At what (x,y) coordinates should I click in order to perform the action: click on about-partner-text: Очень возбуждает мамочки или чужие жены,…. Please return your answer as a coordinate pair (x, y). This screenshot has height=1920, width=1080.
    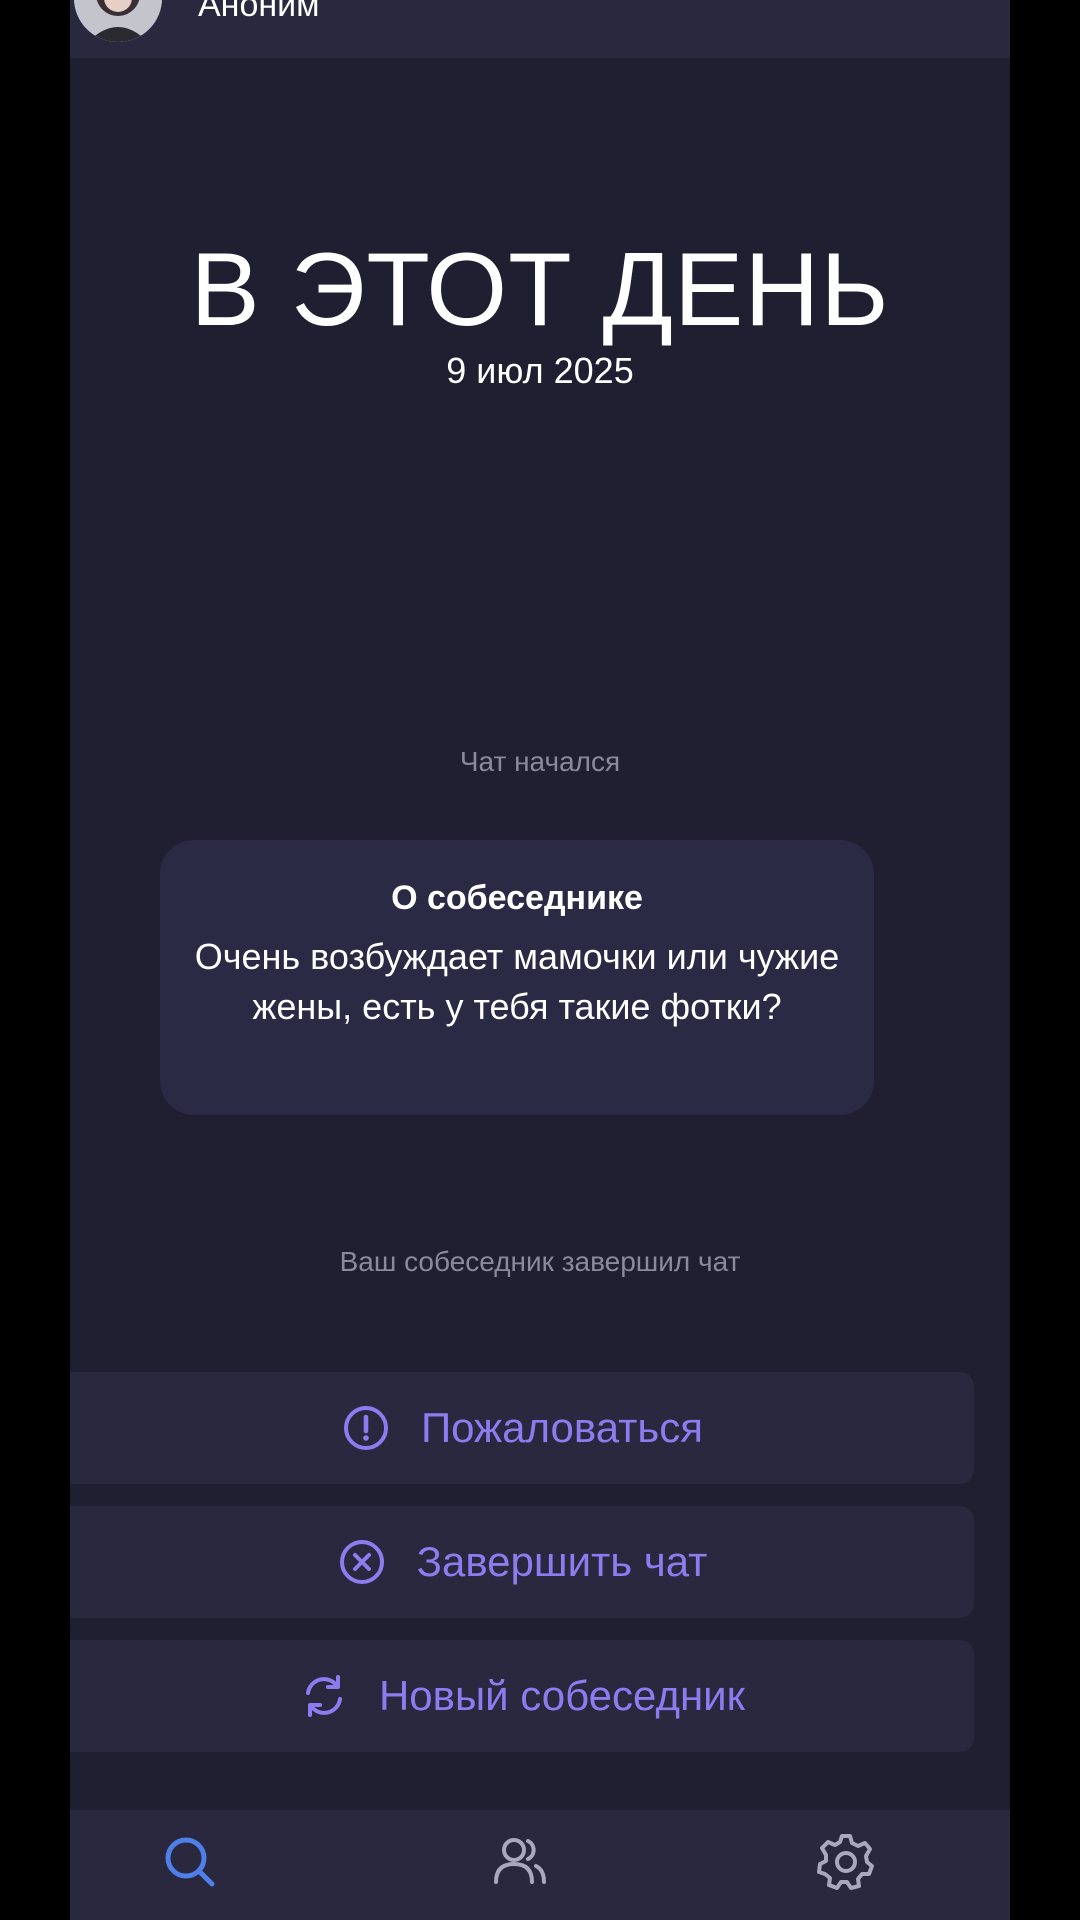
    Looking at the image, I should click on (517, 981).